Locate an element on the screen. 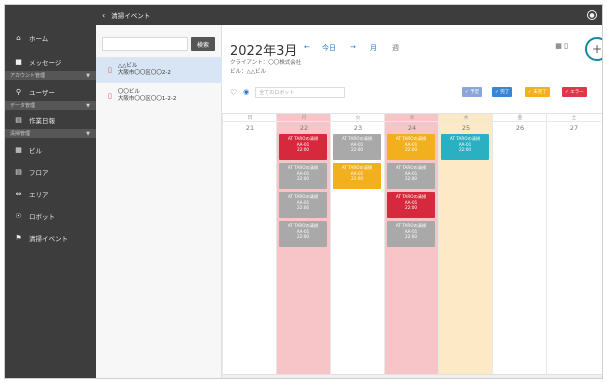 This screenshot has width=607, height=383. sidebar-item-label: メッセージ is located at coordinates (45, 63).